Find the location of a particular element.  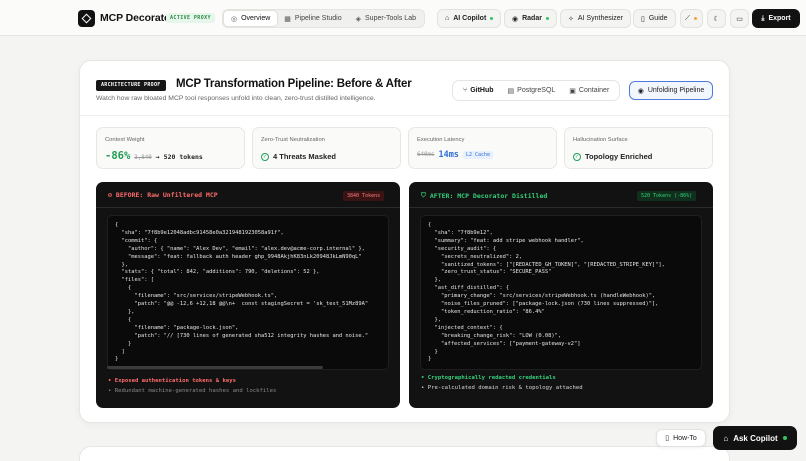

export-label: Export is located at coordinates (779, 18).